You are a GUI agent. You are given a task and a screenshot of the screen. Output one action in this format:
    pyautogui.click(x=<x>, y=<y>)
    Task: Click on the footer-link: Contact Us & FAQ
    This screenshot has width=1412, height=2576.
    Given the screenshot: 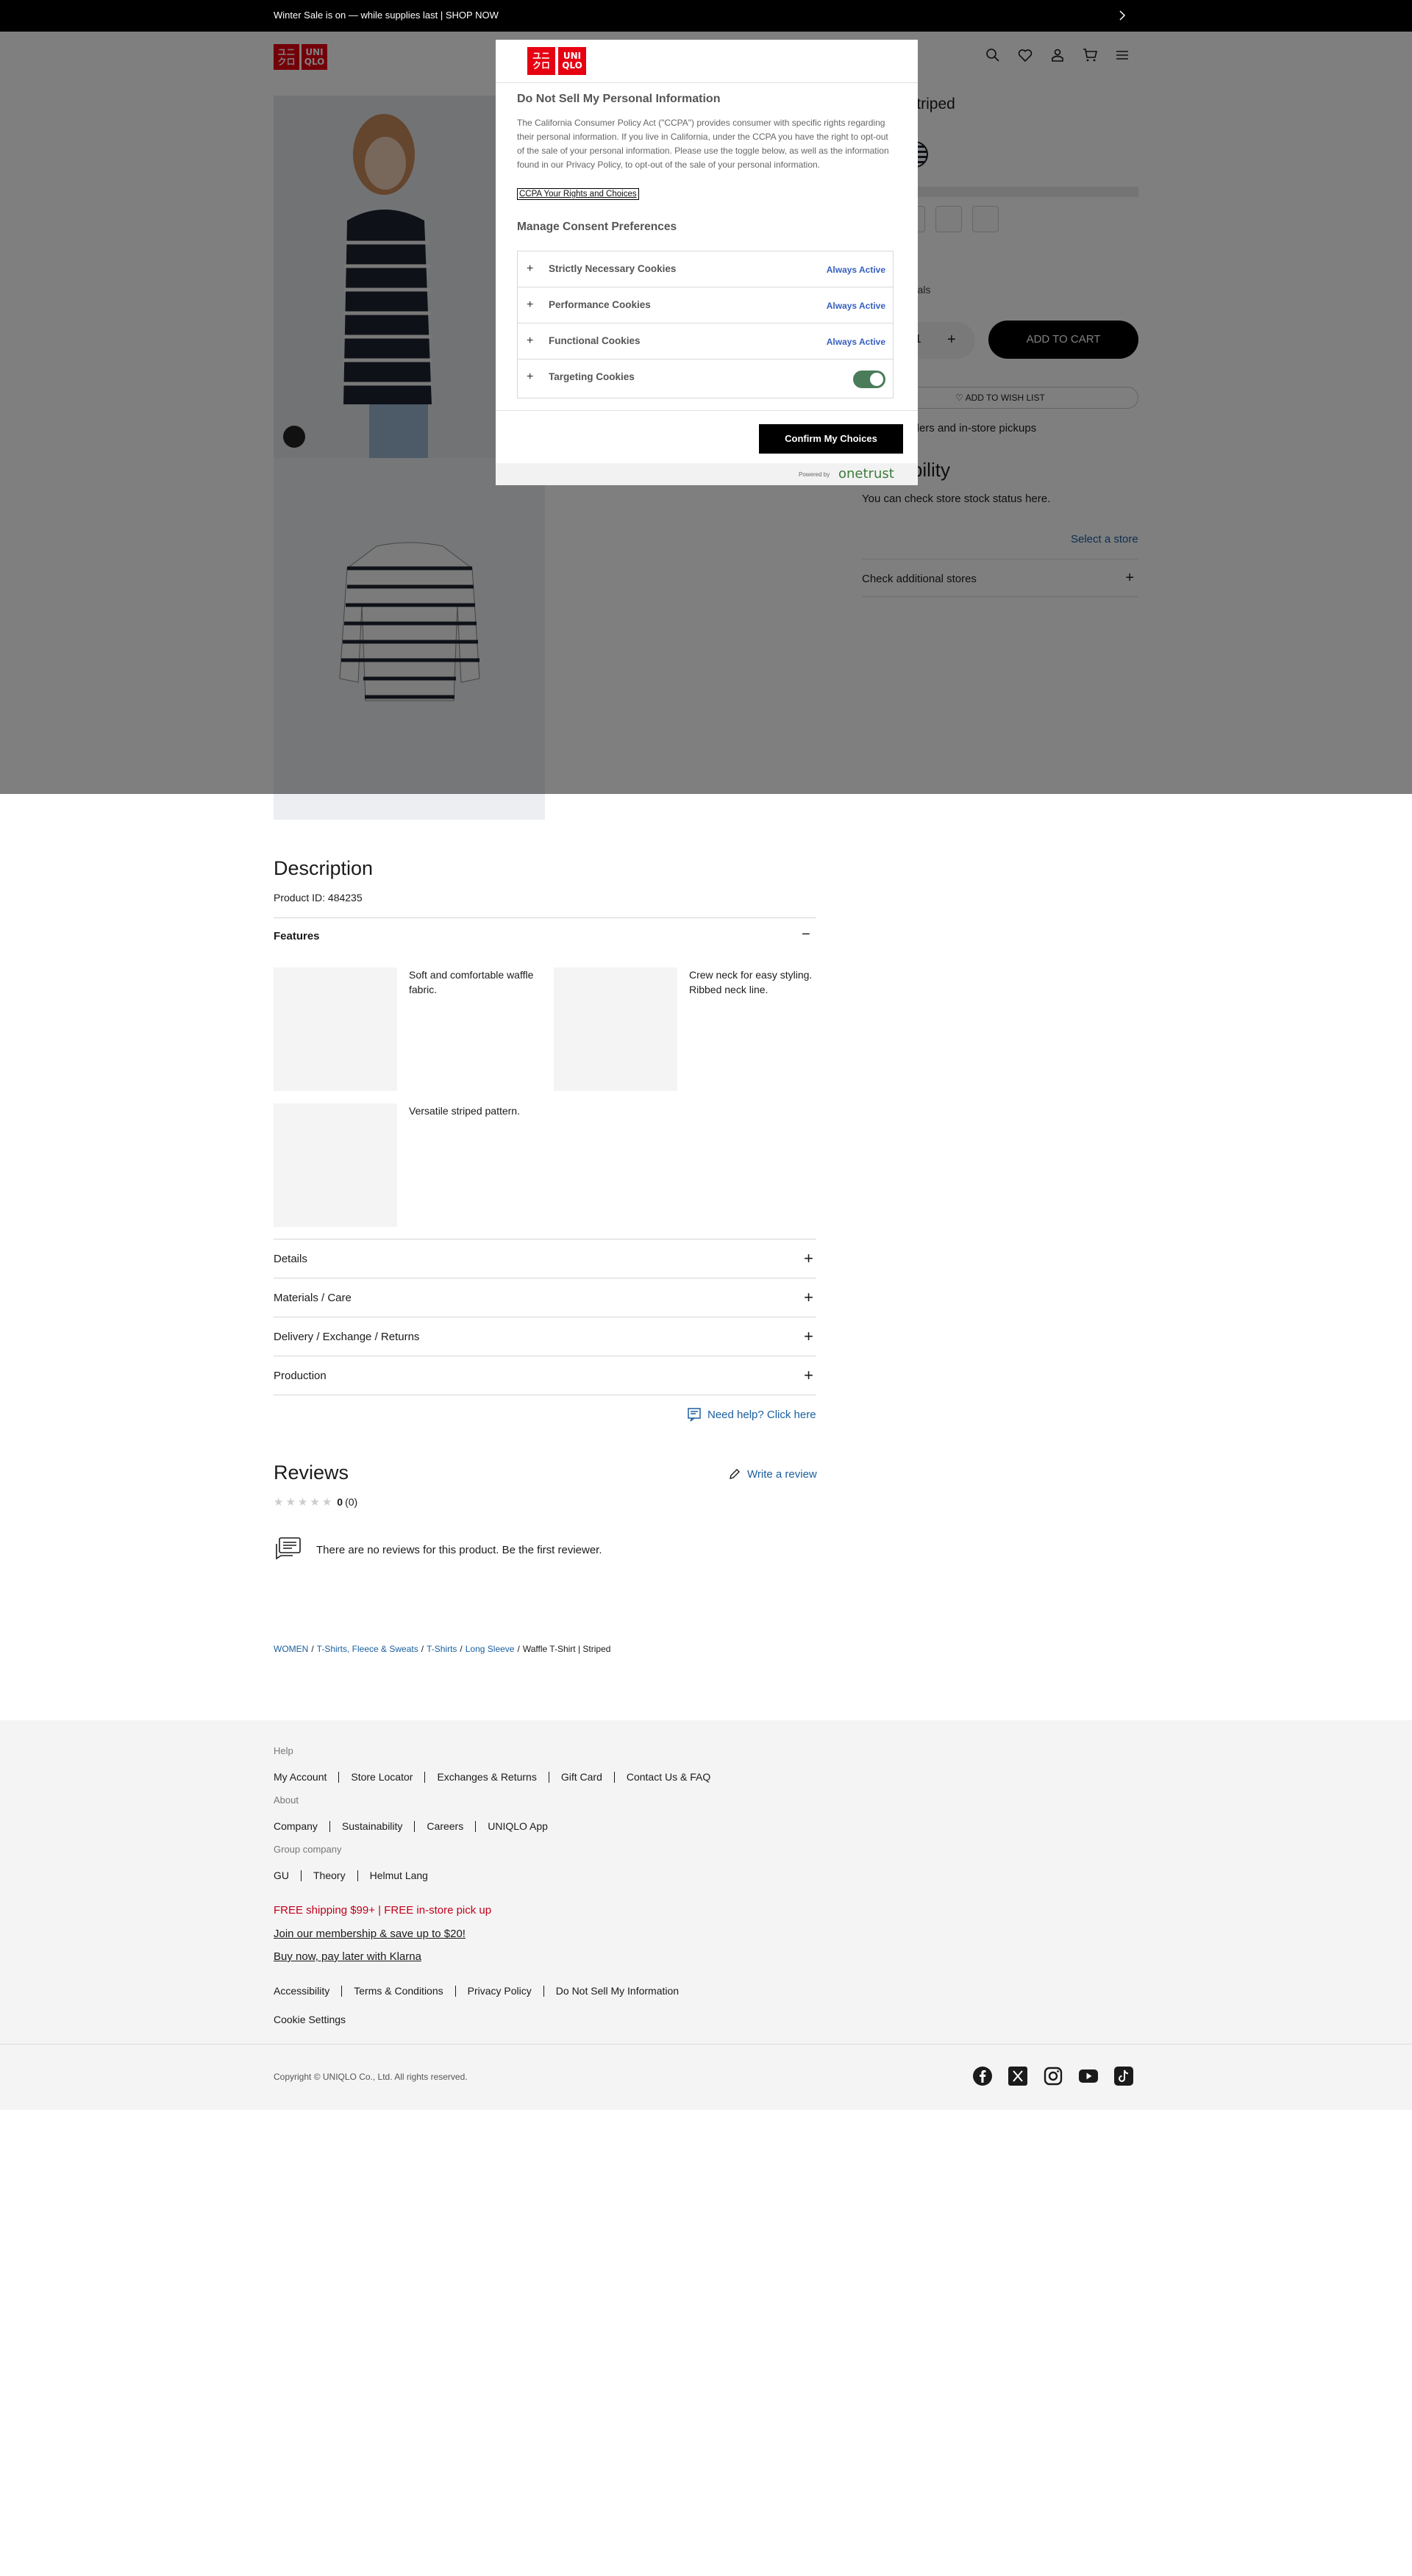 What is the action you would take?
    pyautogui.click(x=667, y=1778)
    